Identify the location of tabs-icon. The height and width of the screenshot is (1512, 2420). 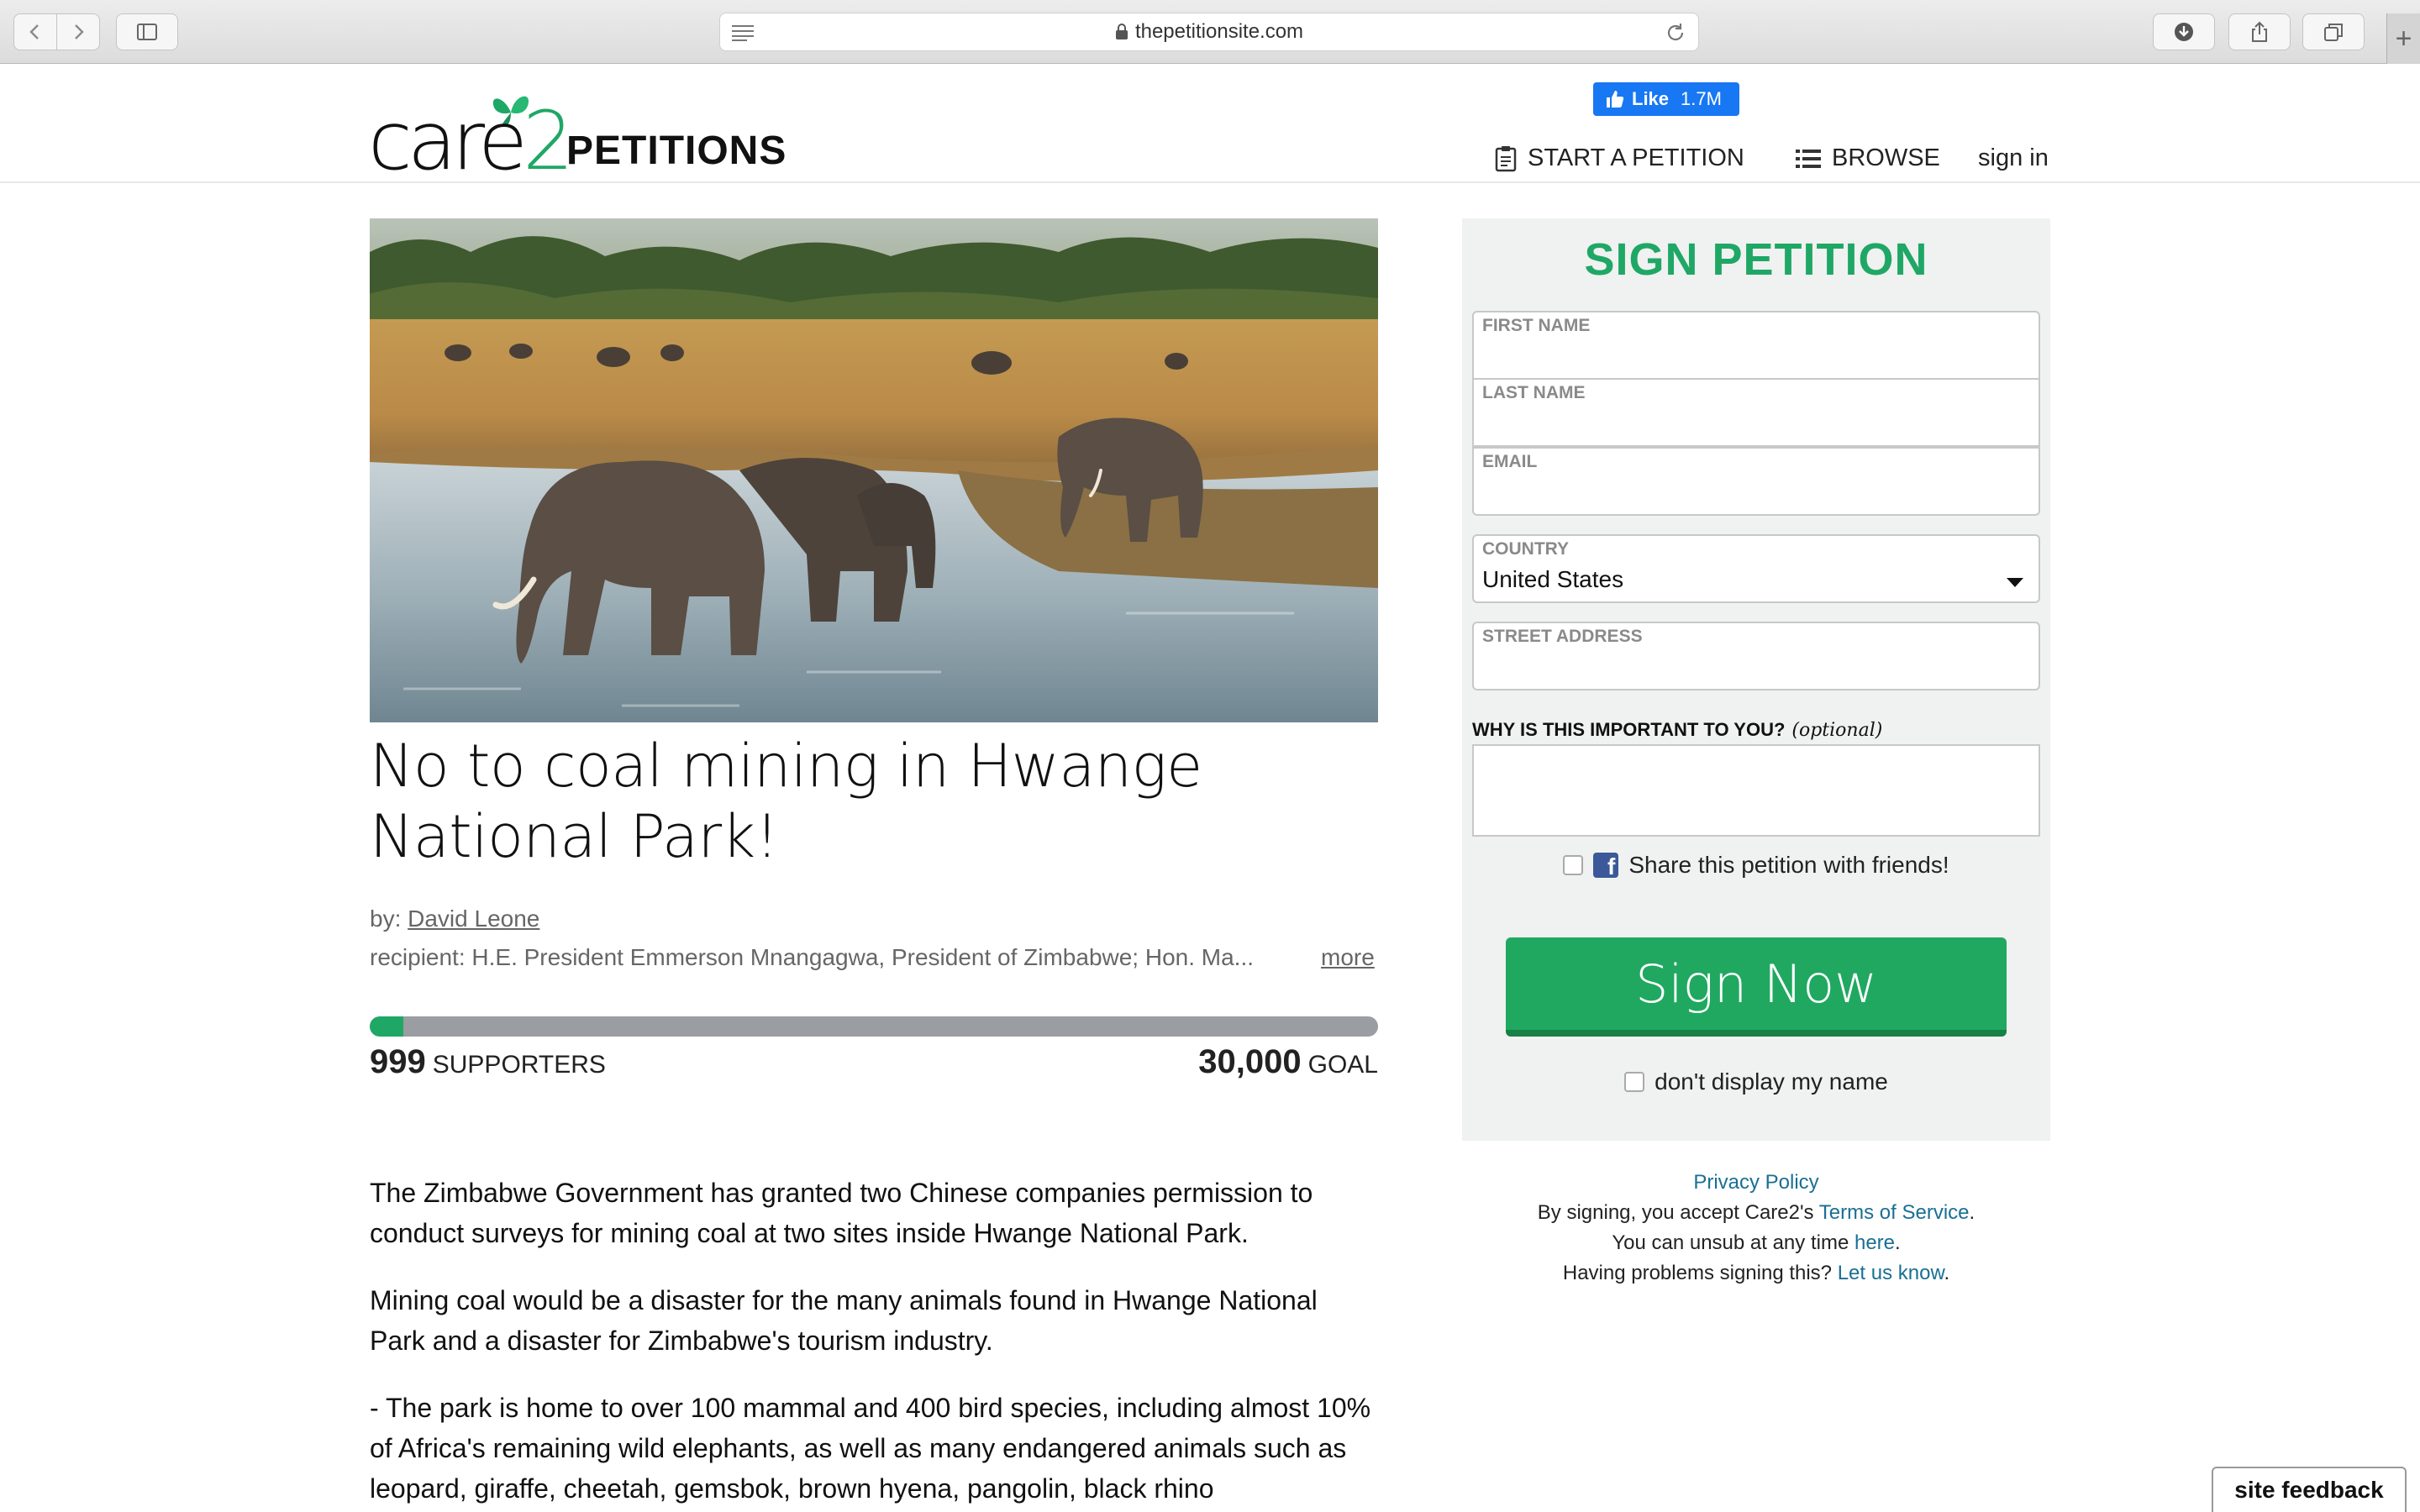
(2333, 32).